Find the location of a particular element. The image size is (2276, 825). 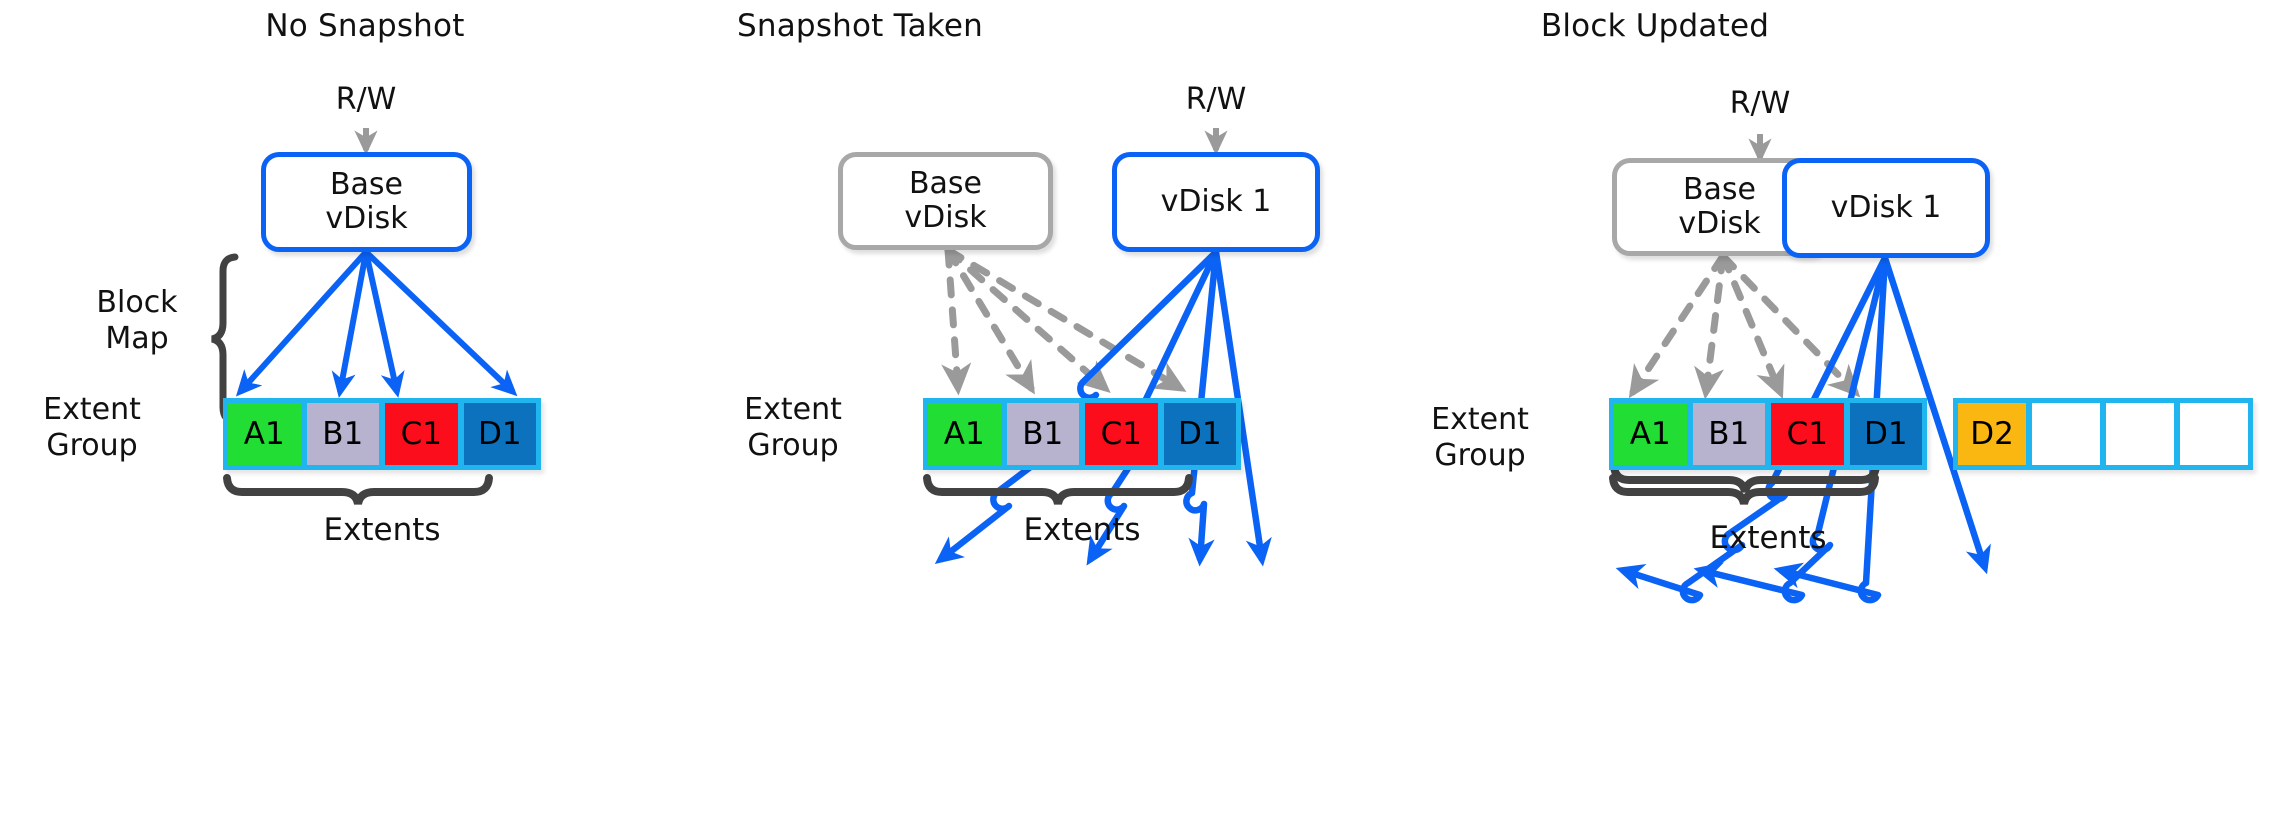

extent-group-panel2-1: A1 B1 C1 D1 is located at coordinates (1082, 434).